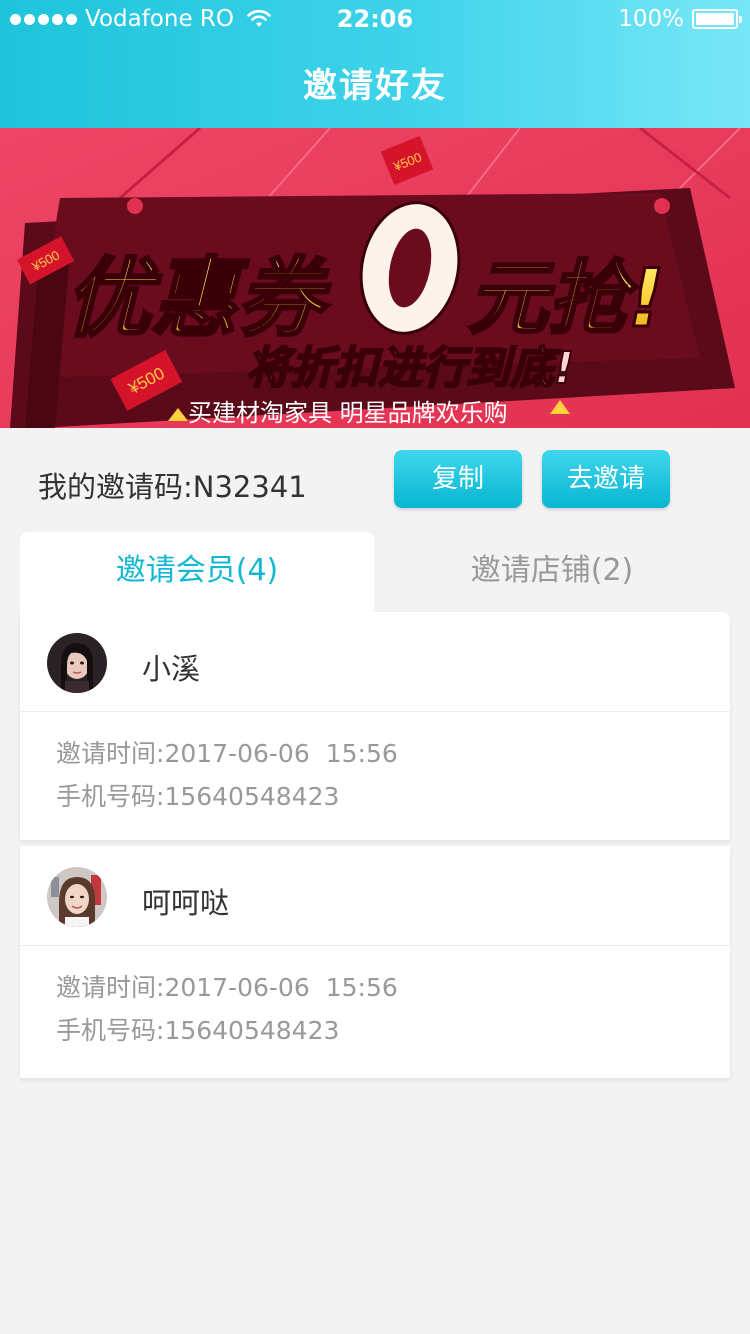 Image resolution: width=750 pixels, height=1334 pixels. Describe the element at coordinates (115, 487) in the screenshot. I see `invite-code-label: 我的邀请码:` at that location.